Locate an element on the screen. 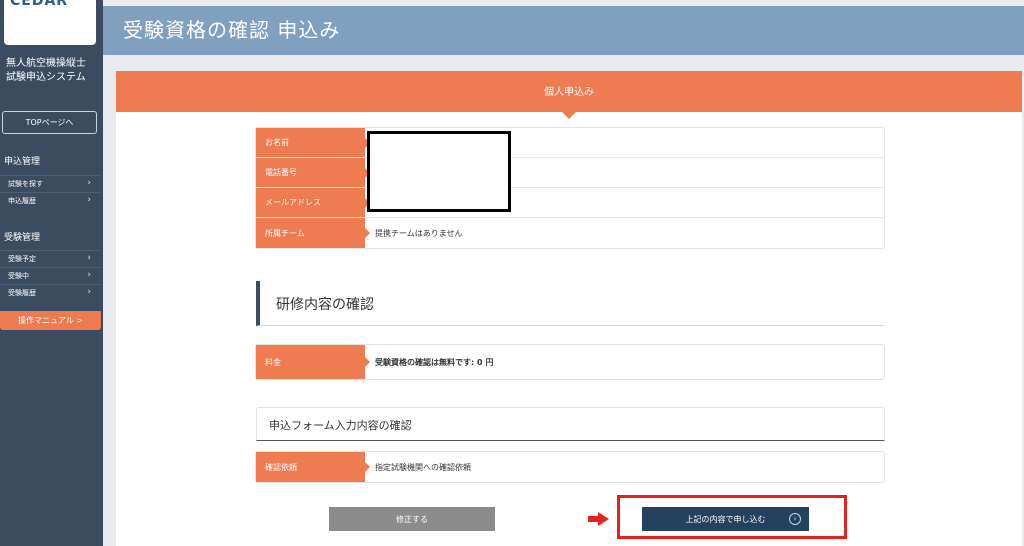 This screenshot has height=546, width=1024. table-row: メールアドレス is located at coordinates (570, 203).